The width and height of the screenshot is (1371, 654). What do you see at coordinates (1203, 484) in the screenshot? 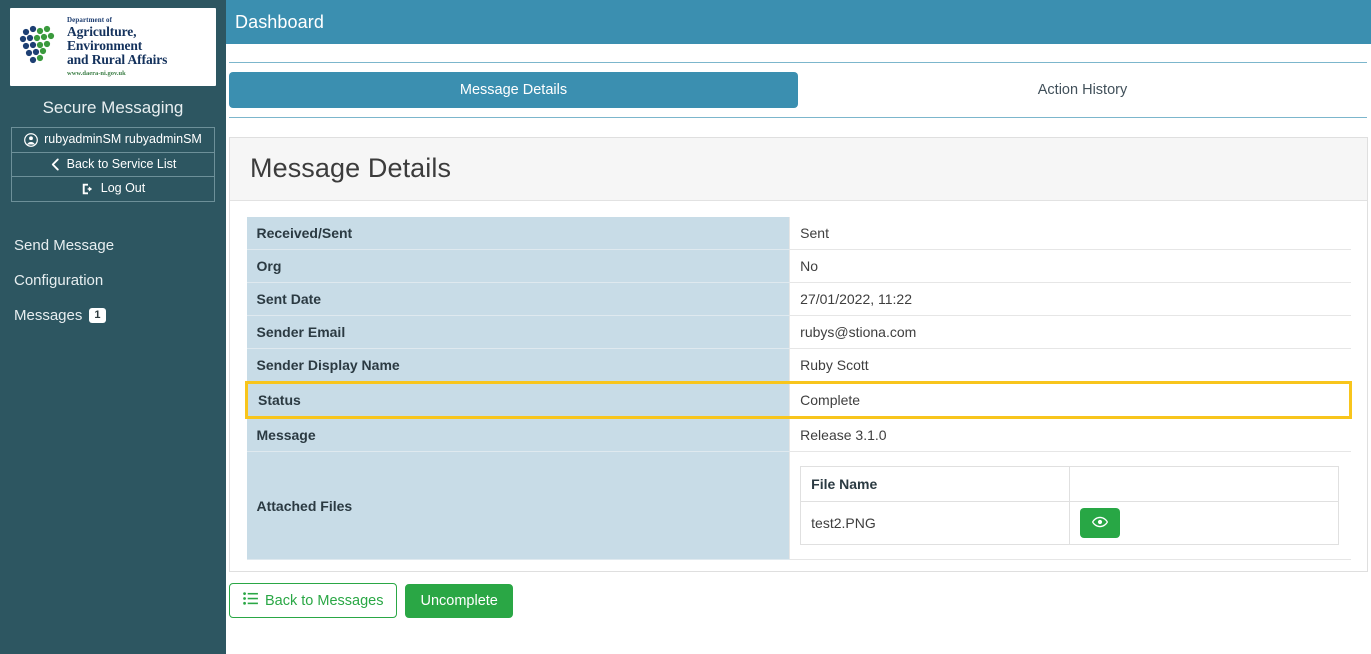
I see `files-column-actions` at bounding box center [1203, 484].